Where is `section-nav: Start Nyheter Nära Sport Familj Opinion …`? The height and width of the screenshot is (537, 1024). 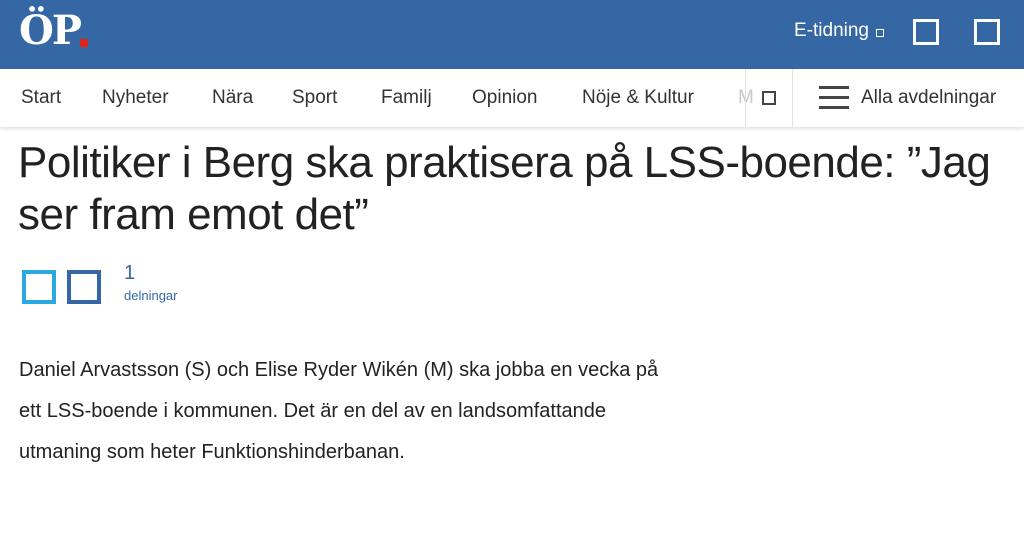 section-nav: Start Nyheter Nära Sport Familj Opinion … is located at coordinates (512, 98).